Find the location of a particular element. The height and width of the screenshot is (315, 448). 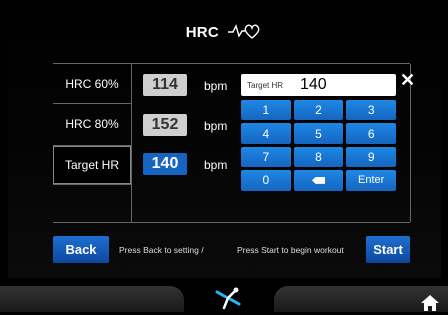

target-hr-value: 140 is located at coordinates (165, 164).